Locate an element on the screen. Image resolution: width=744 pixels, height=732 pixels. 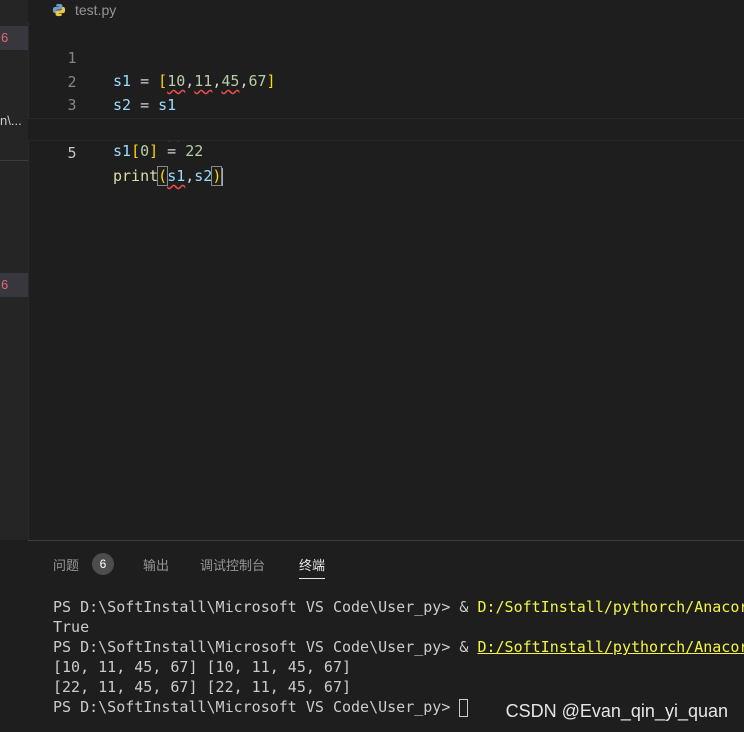
terminal-line: [10, 11, 45, 67] [10, 11, 45, 67] is located at coordinates (202, 667).